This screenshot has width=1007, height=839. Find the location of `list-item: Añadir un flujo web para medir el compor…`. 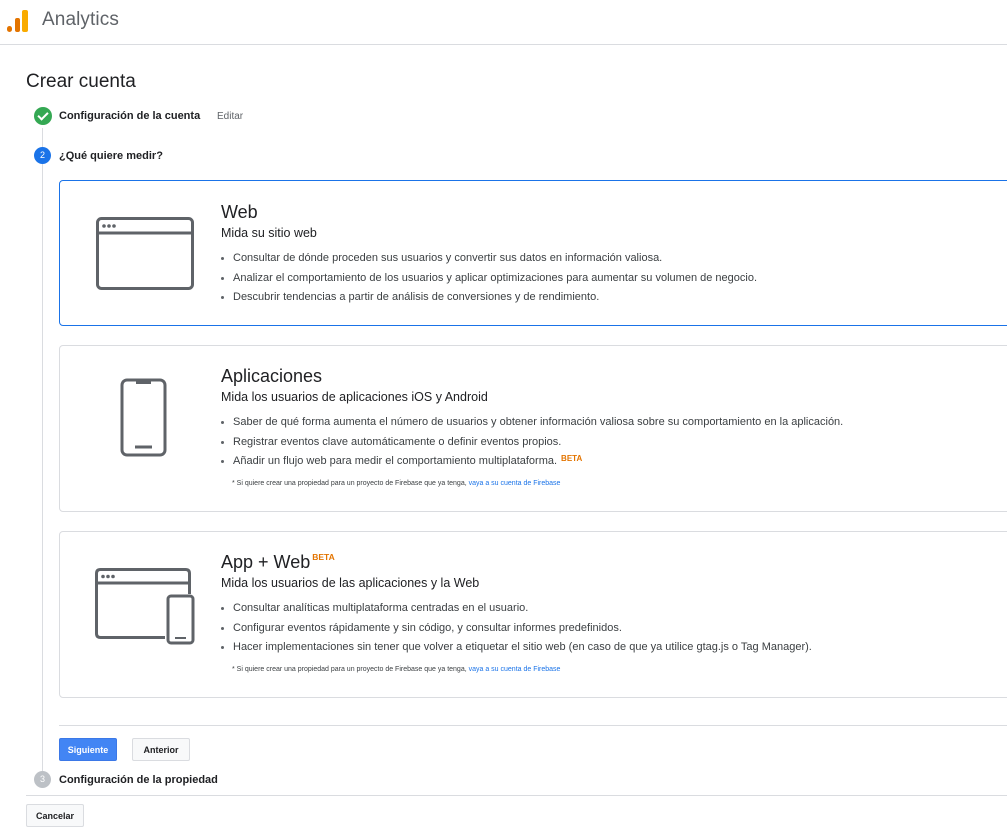

list-item: Añadir un flujo web para medir el compor… is located at coordinates (531, 462).